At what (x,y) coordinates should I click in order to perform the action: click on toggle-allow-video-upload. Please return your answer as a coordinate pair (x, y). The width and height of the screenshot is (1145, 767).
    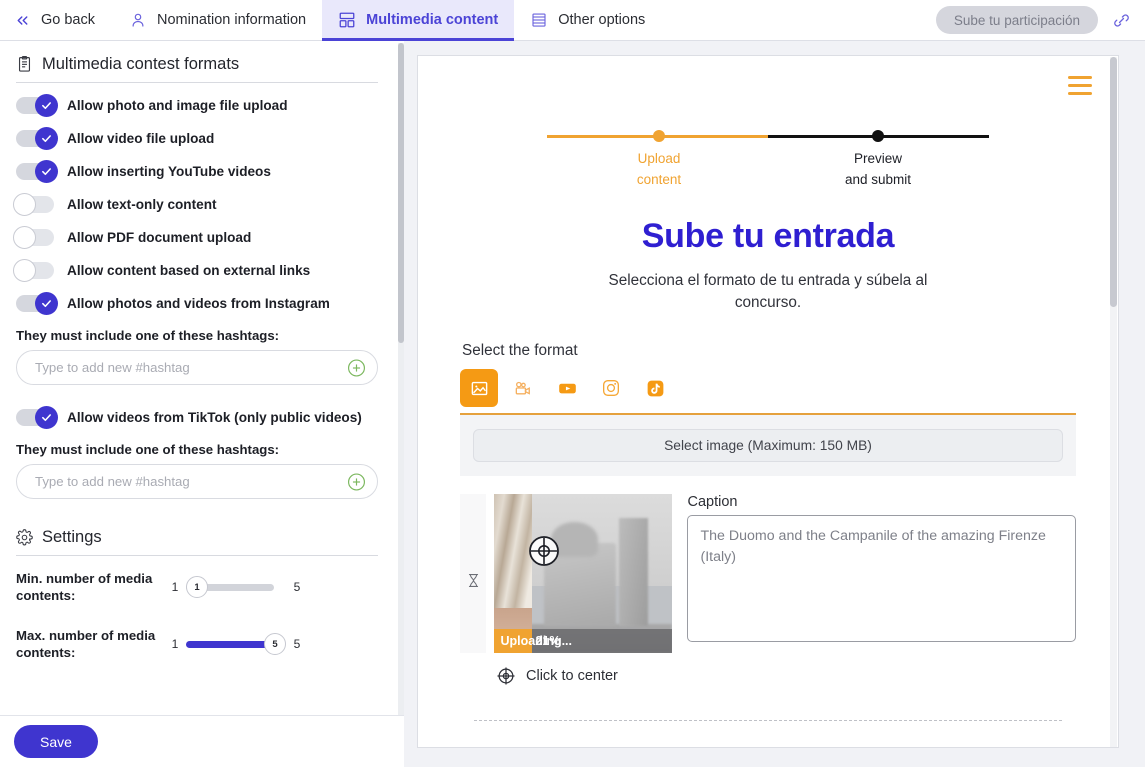
    Looking at the image, I should click on (37, 138).